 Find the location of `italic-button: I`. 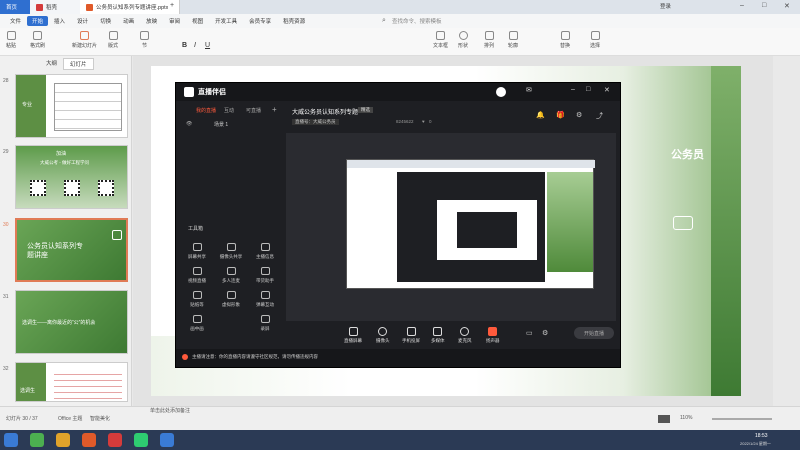

italic-button: I is located at coordinates (195, 45).